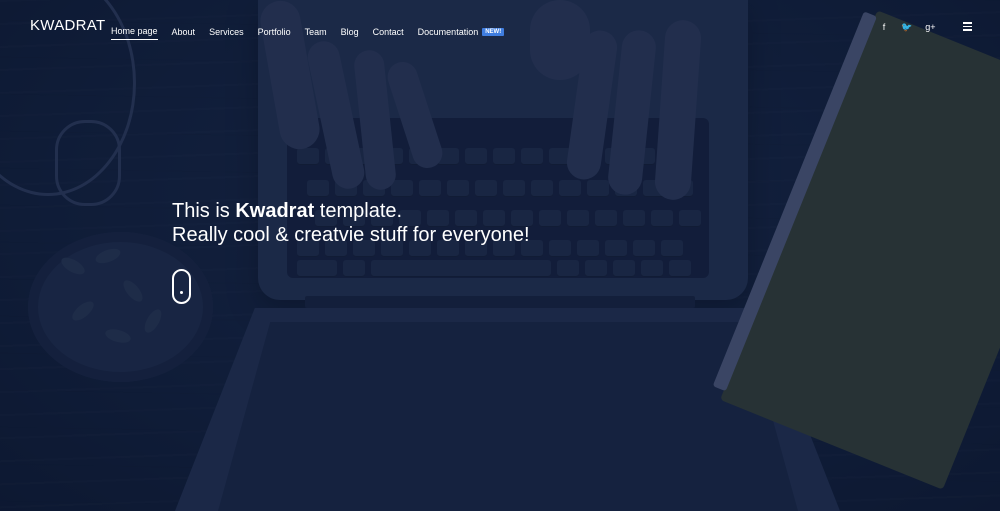  I want to click on nav-link-home: Home page, so click(134, 33).